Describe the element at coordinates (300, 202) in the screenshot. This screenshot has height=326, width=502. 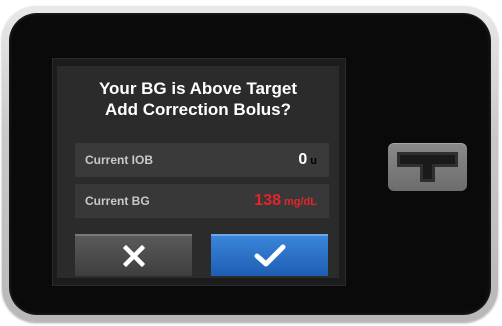
I see `current-bg-unit: mg/dL` at that location.